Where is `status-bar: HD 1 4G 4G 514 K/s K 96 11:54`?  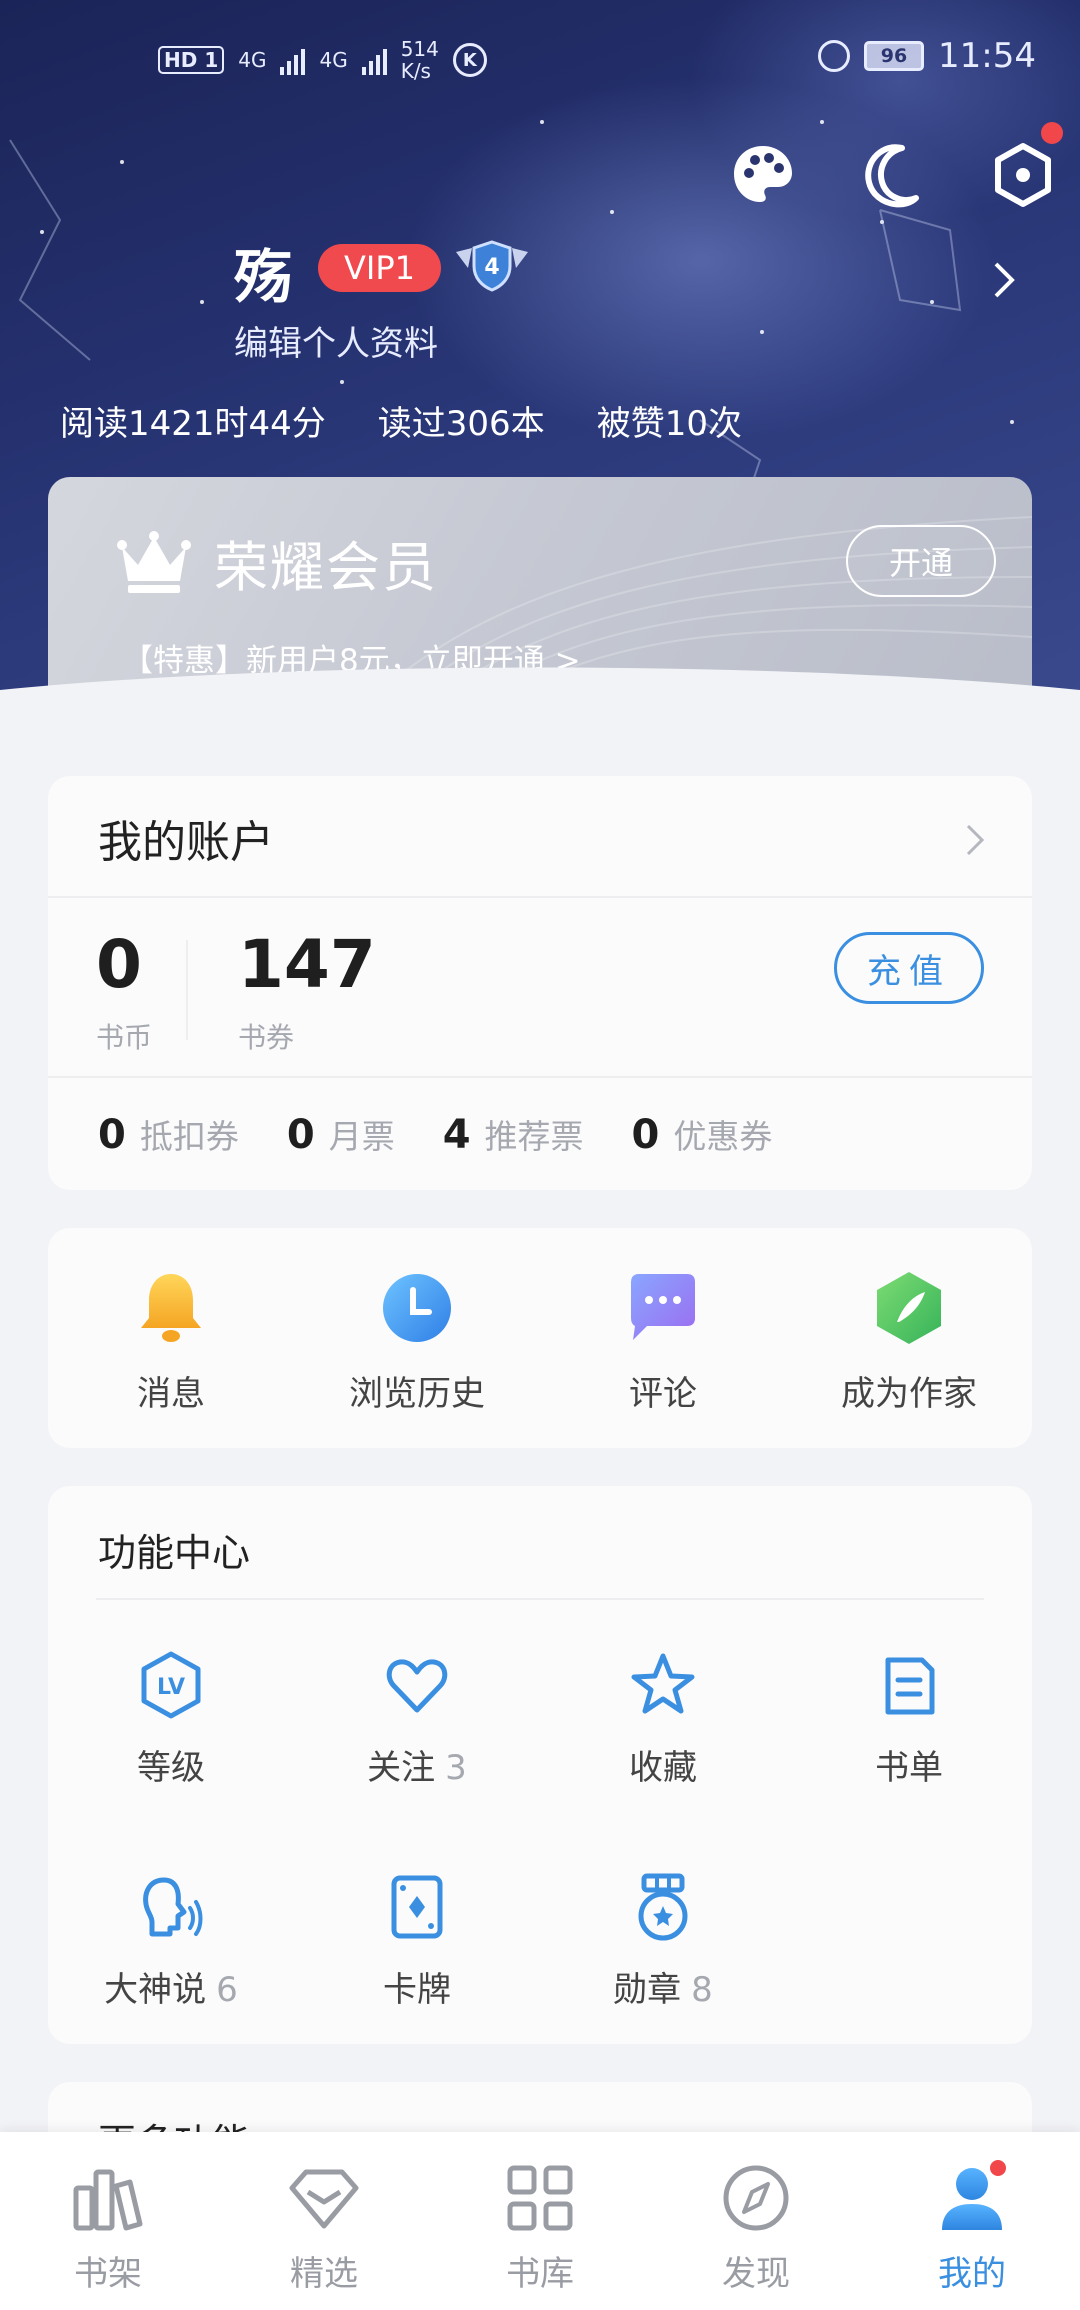
status-bar: HD 1 4G 4G 514 K/s K 96 11:54 is located at coordinates (540, 60).